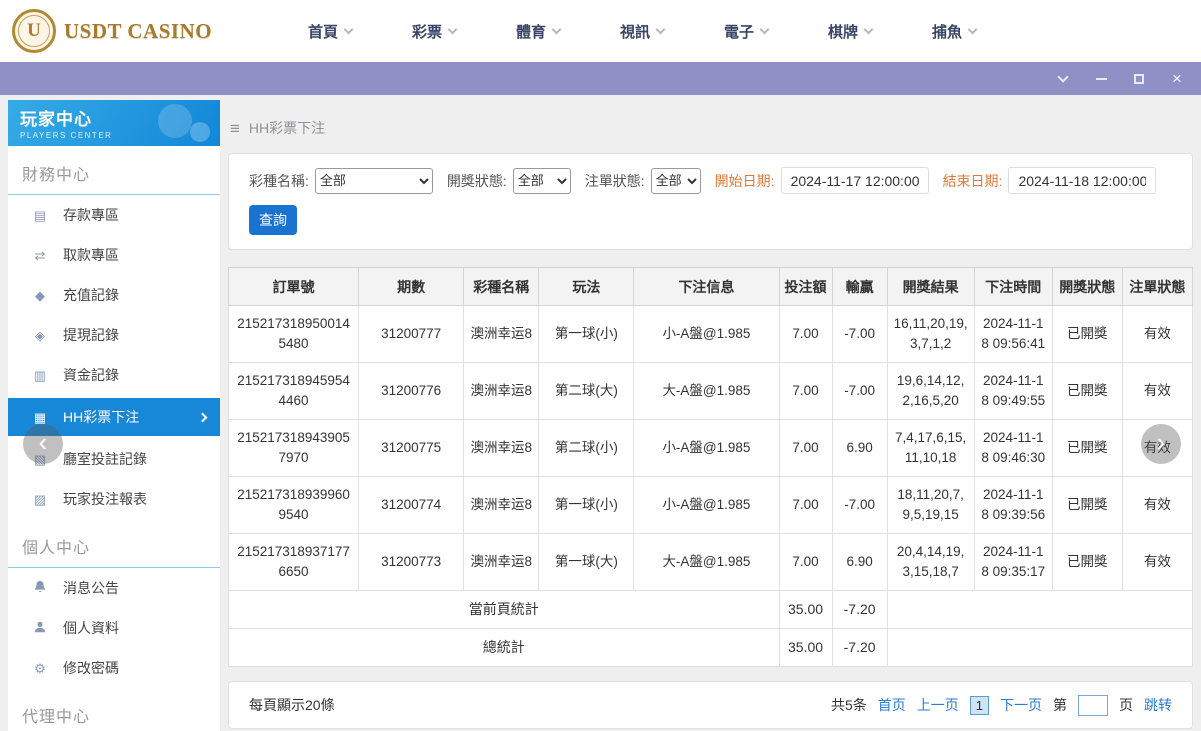 Image resolution: width=1201 pixels, height=731 pixels. What do you see at coordinates (504, 647) in the screenshot?
I see `summary-label: 總統計` at bounding box center [504, 647].